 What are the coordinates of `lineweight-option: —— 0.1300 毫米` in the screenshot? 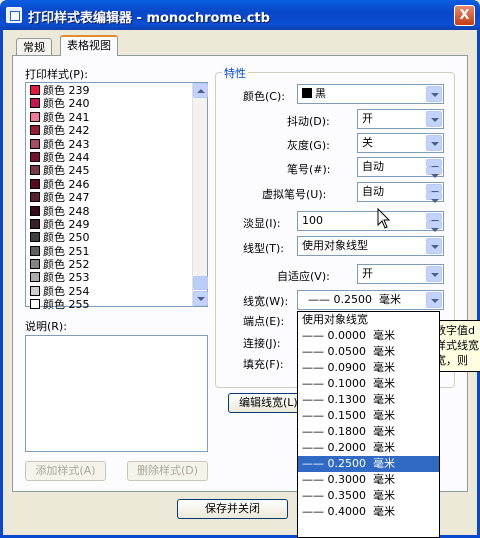 It's located at (368, 400).